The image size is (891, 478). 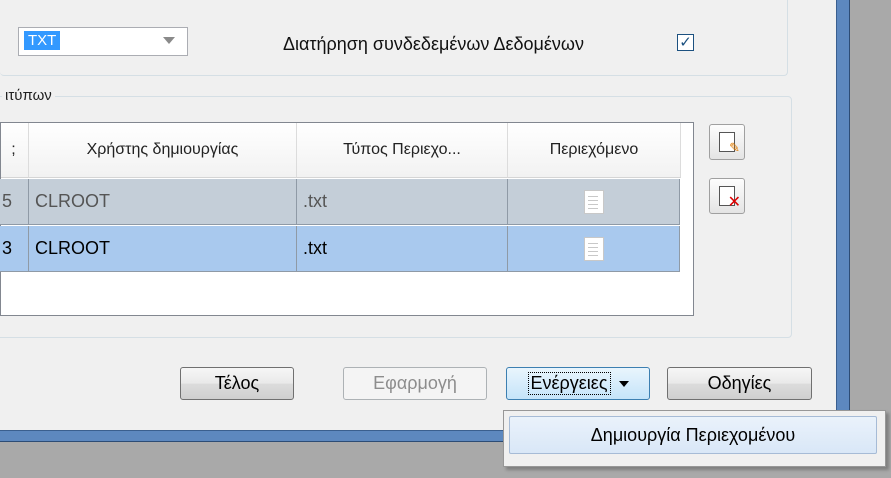 I want to click on delete-content-button: ✕, so click(x=727, y=196).